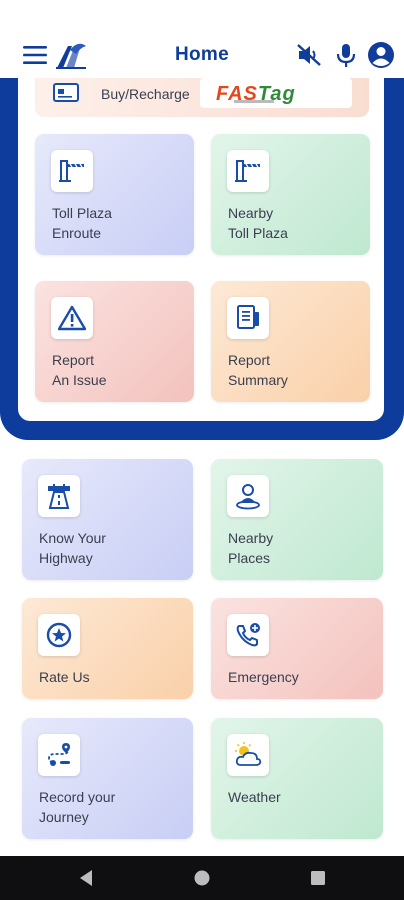 The image size is (404, 900). I want to click on tile-label: Weather, so click(254, 797).